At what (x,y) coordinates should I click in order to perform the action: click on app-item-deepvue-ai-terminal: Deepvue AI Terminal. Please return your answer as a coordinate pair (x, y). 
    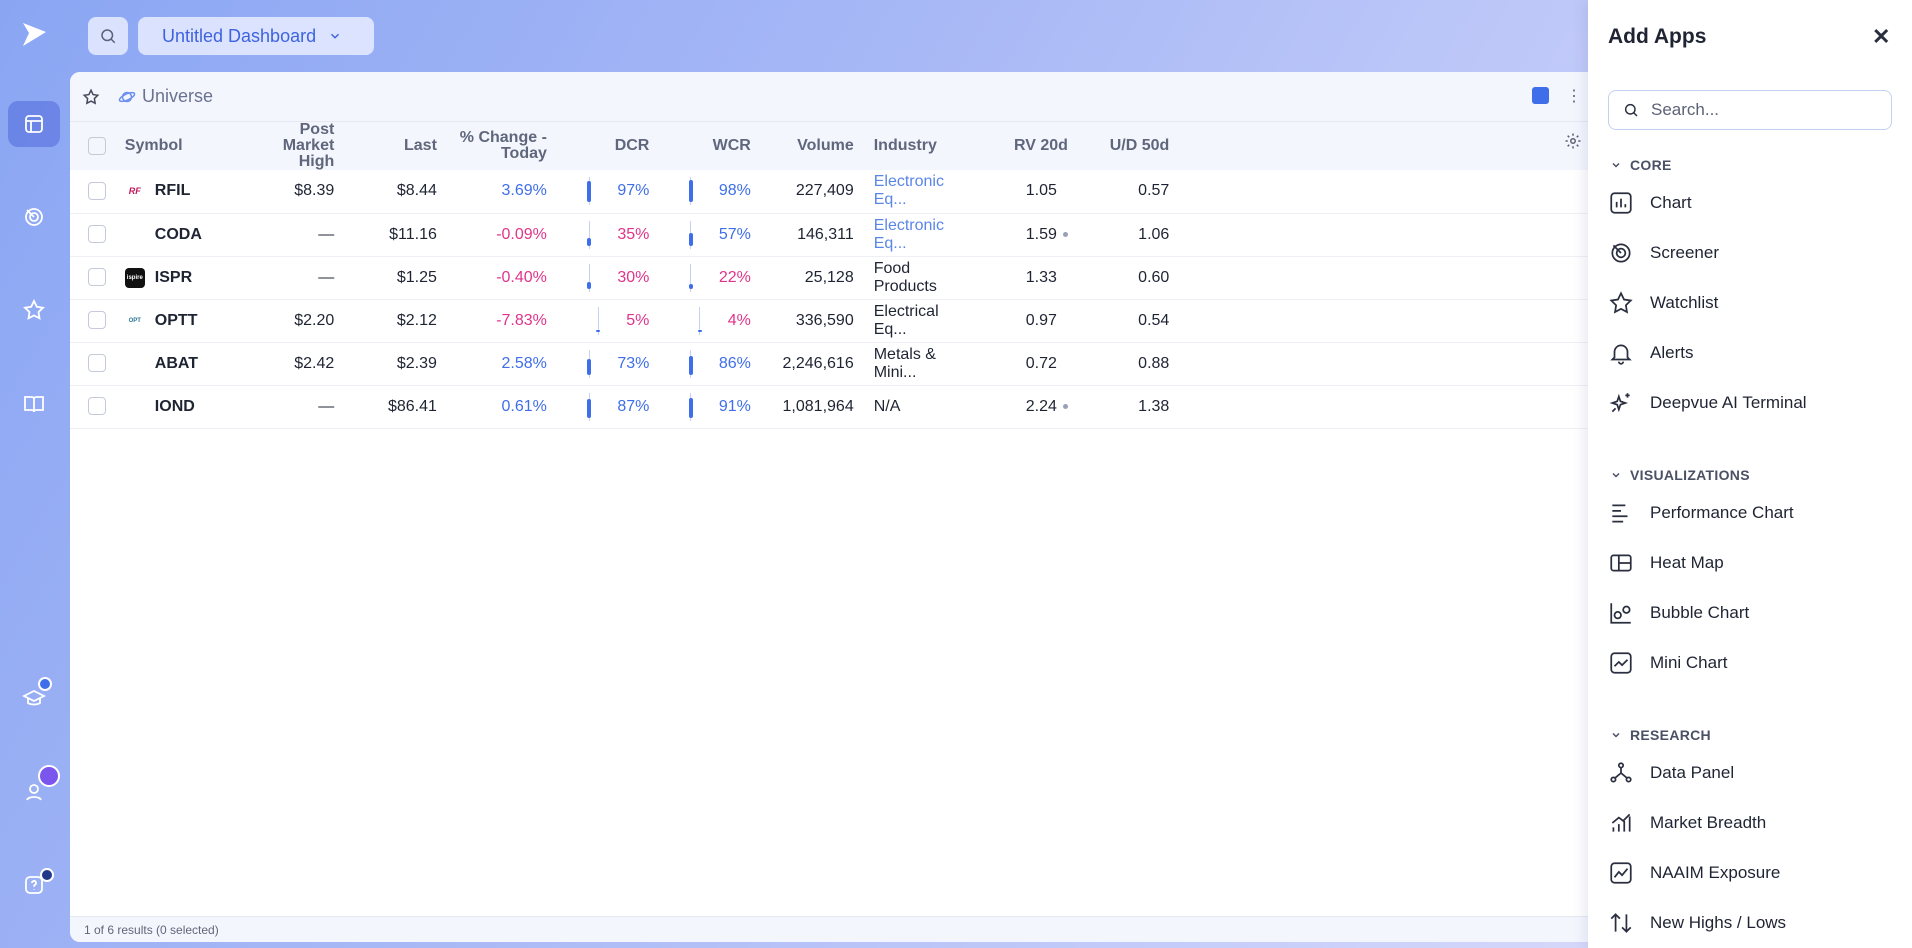
    Looking at the image, I should click on (1707, 403).